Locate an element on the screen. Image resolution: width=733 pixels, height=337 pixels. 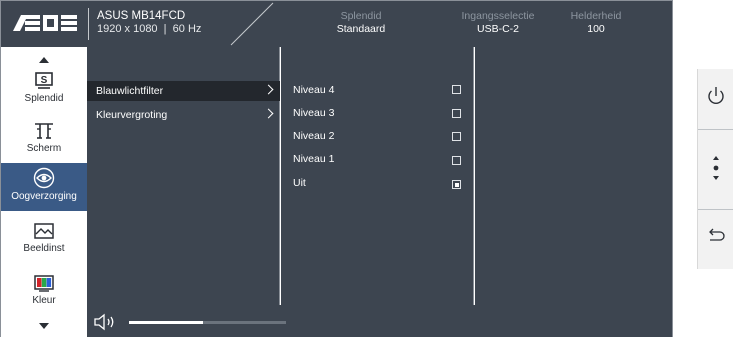
eye-icon is located at coordinates (44, 178).